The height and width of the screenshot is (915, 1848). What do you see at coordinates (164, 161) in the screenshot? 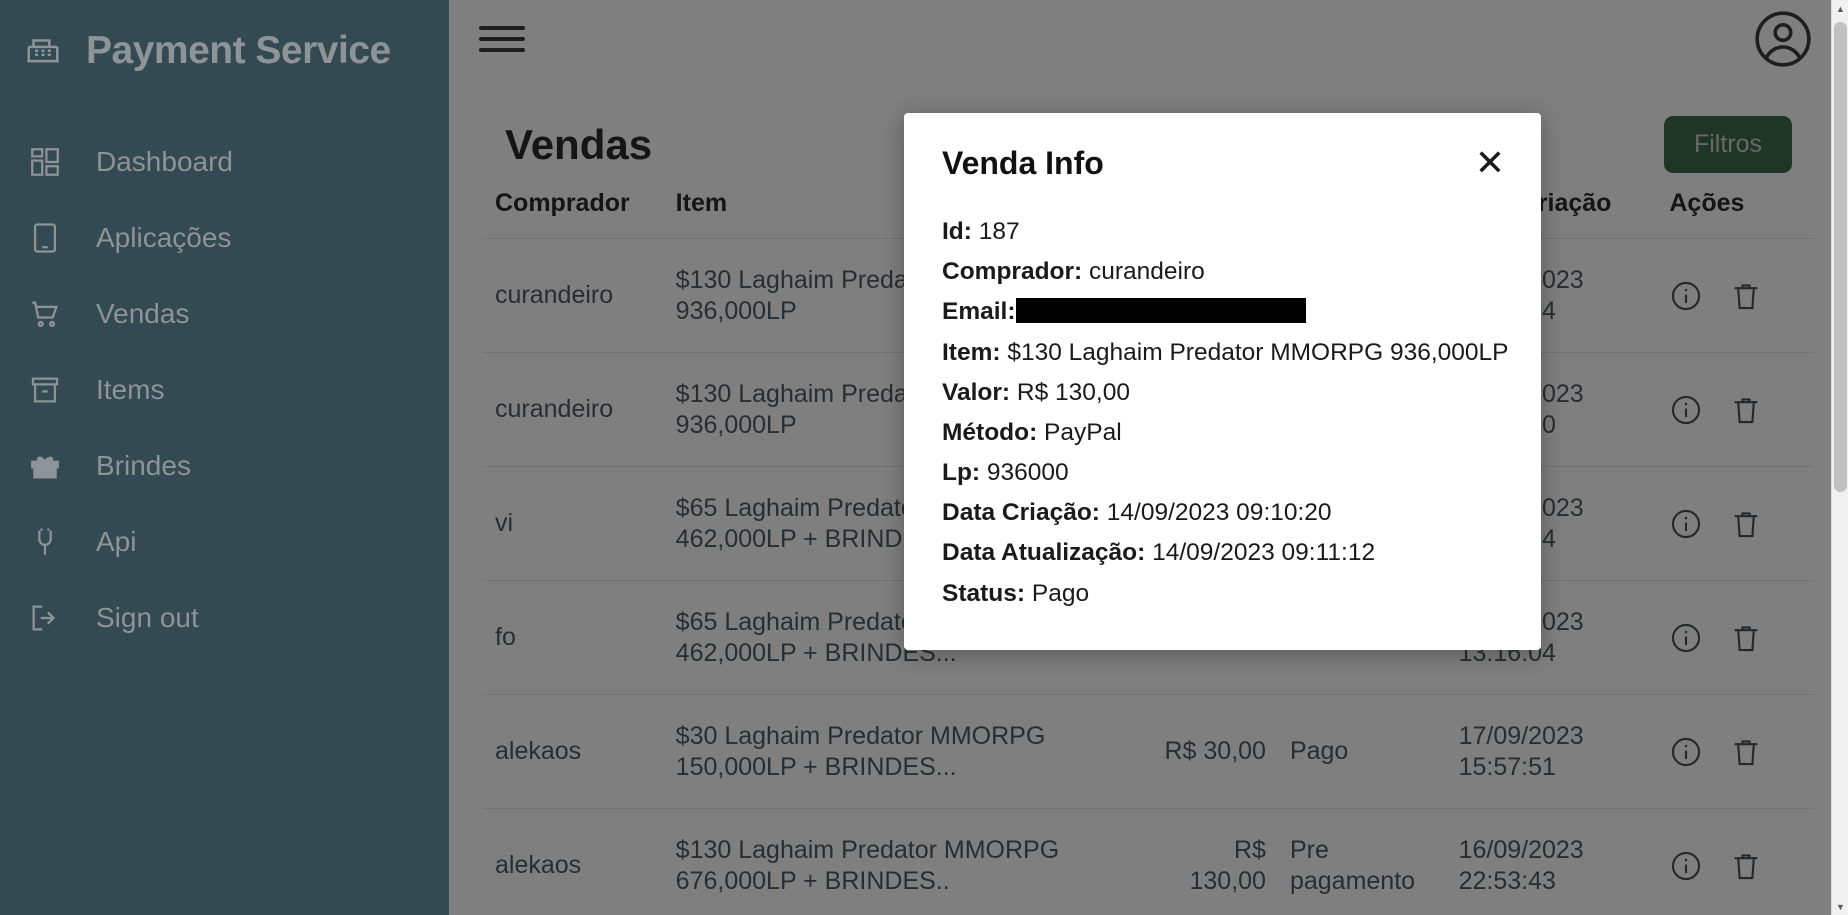
I see `sidebar-item-label: Dashboard` at bounding box center [164, 161].